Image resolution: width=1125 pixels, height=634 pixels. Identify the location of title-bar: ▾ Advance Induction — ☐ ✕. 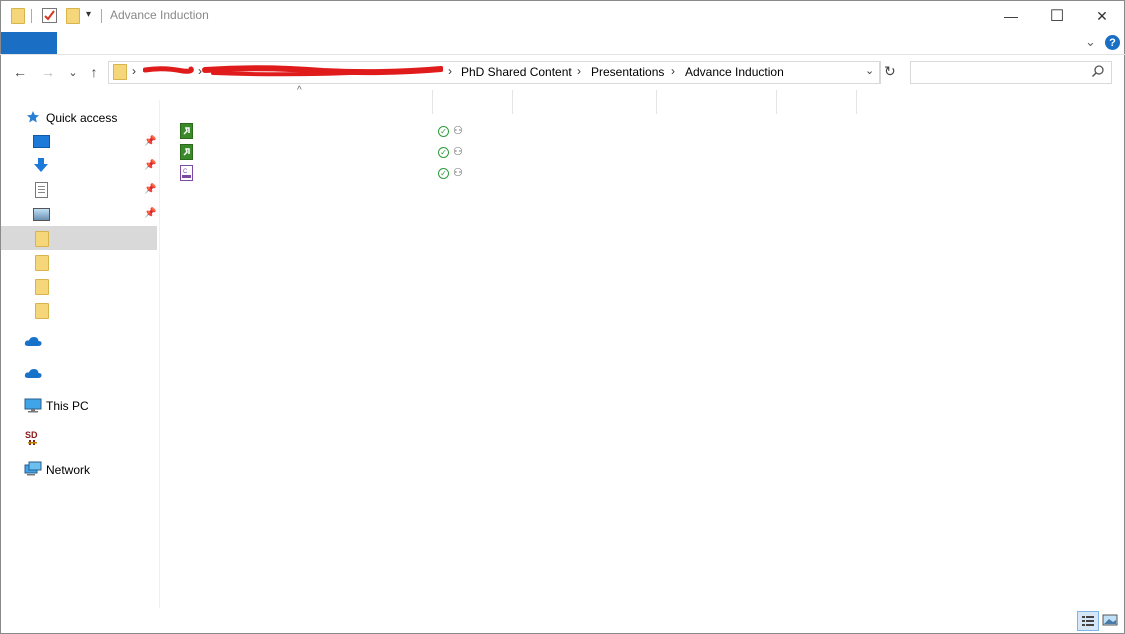
(562, 16).